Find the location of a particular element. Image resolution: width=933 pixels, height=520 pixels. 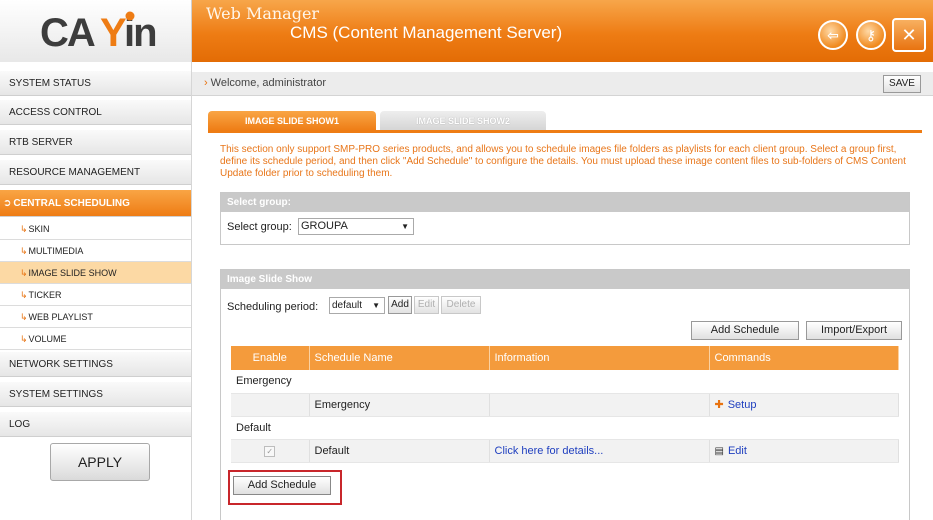

group-label: Select group: is located at coordinates (259, 227).